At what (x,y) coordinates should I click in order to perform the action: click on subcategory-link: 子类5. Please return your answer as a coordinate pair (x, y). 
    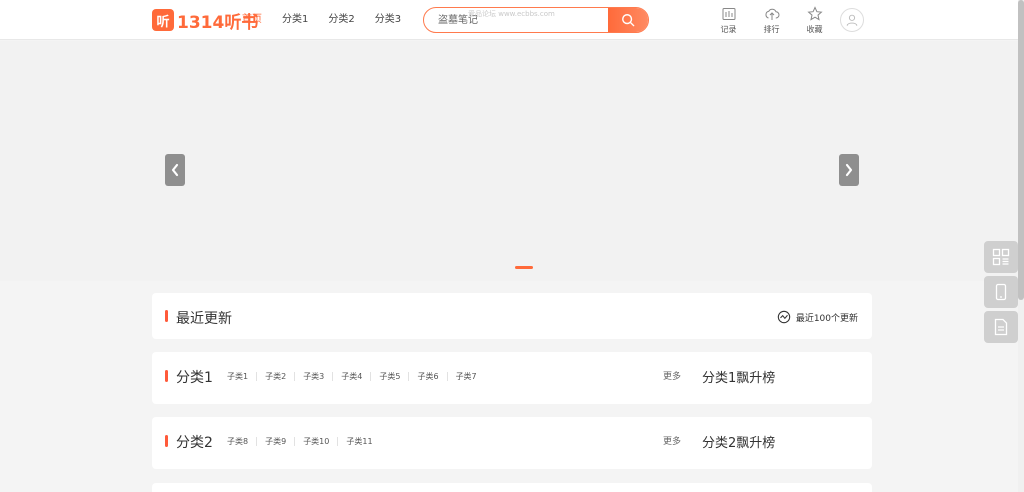
    Looking at the image, I should click on (393, 376).